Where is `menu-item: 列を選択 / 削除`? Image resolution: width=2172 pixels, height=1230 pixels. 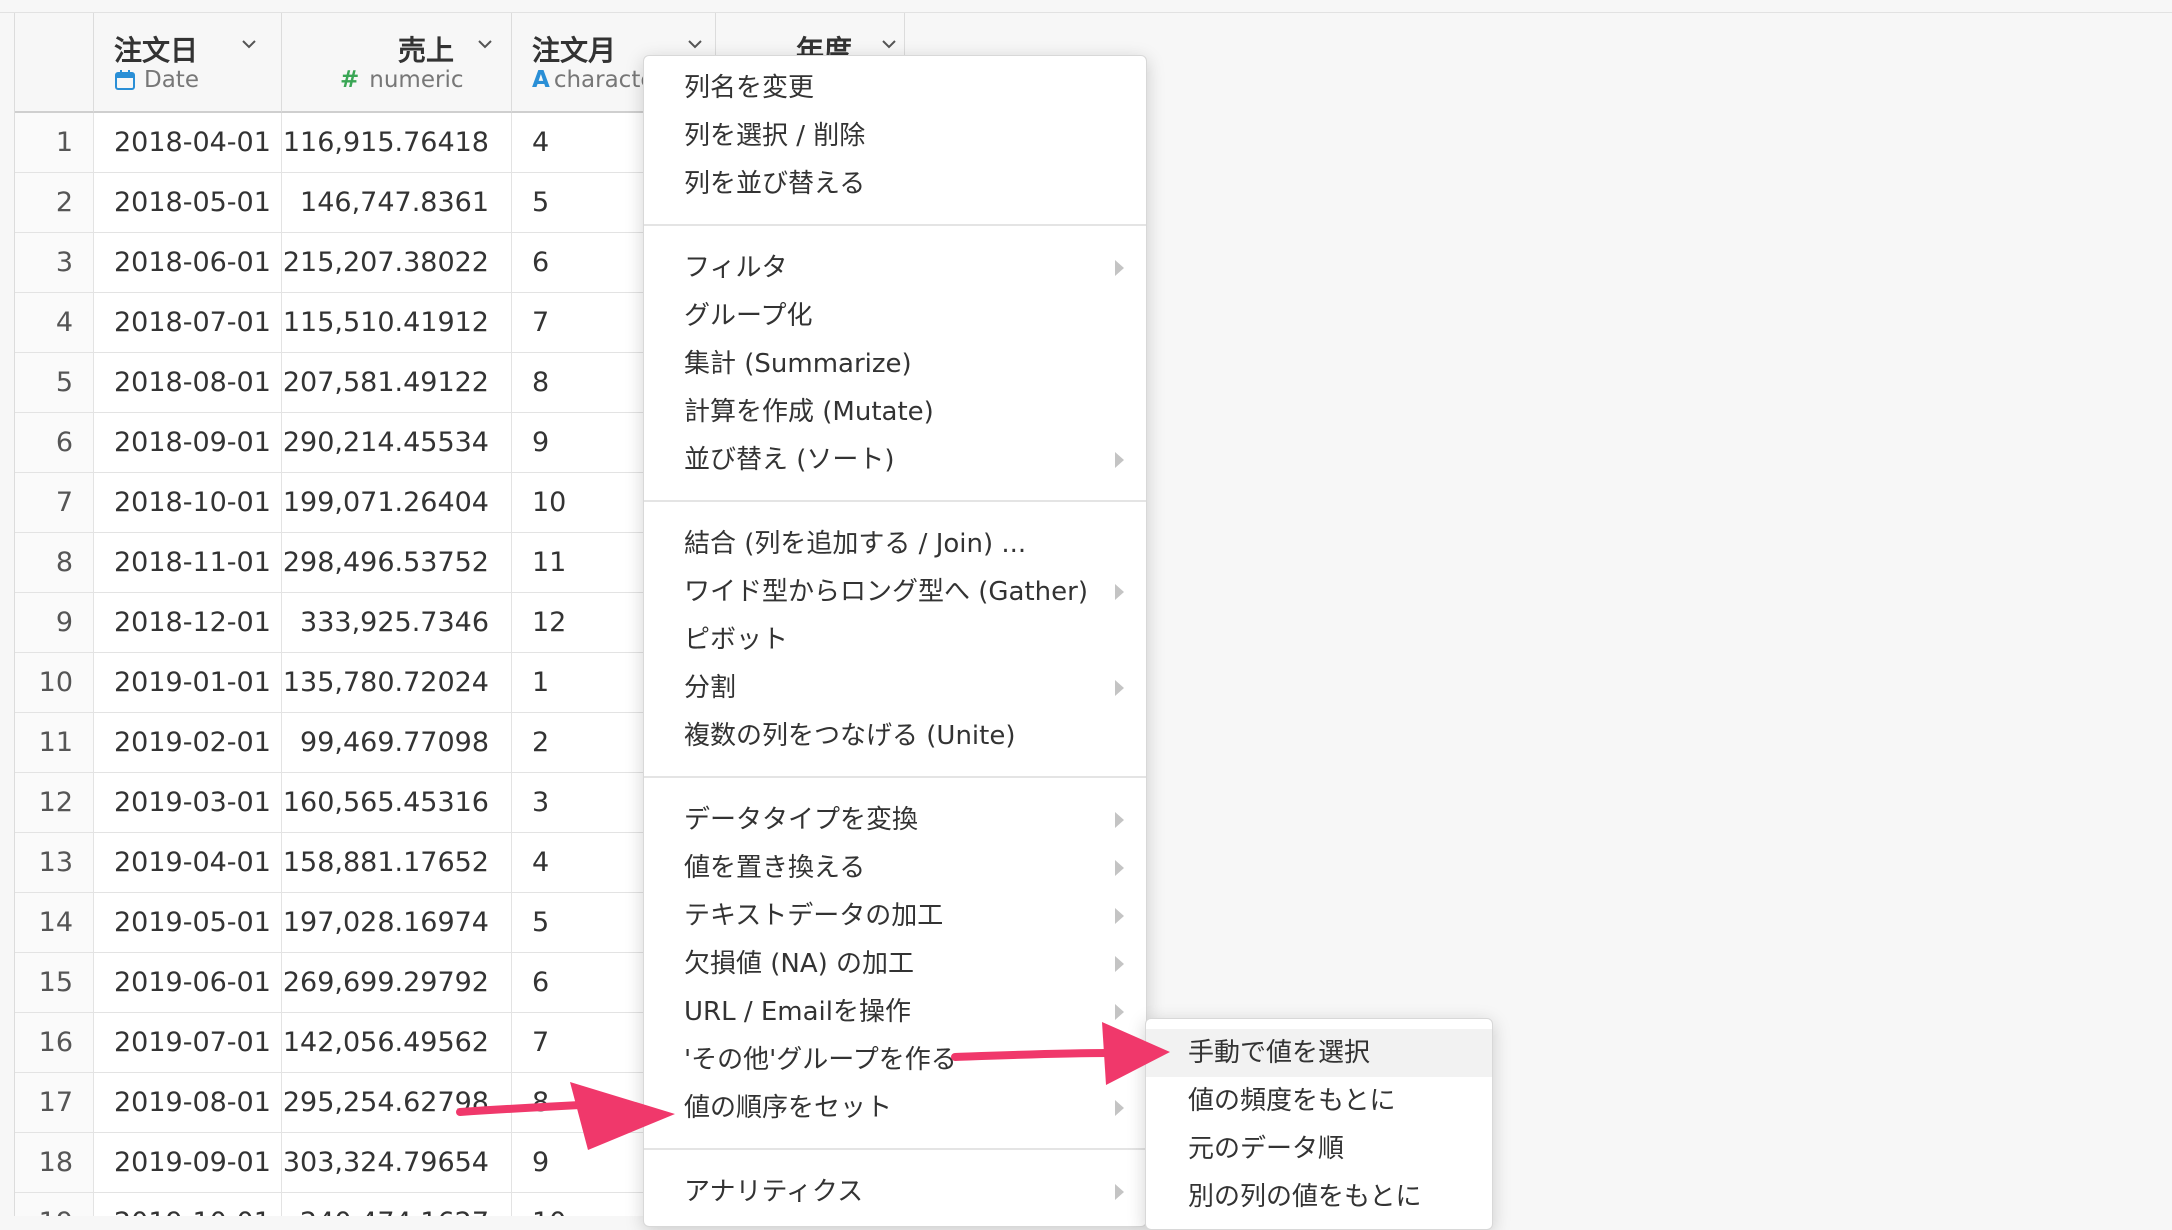
menu-item: 列を選択 / 削除 is located at coordinates (774, 136).